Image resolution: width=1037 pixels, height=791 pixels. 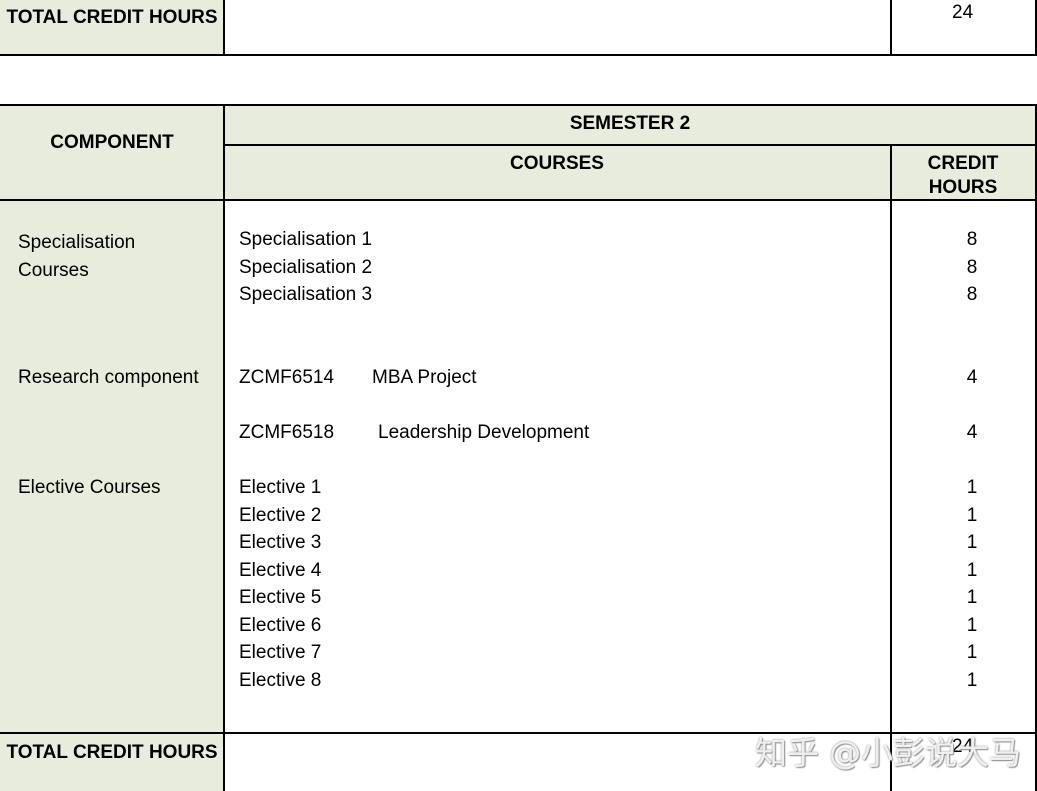 I want to click on semester-header: SEMESTER 2, so click(x=630, y=123).